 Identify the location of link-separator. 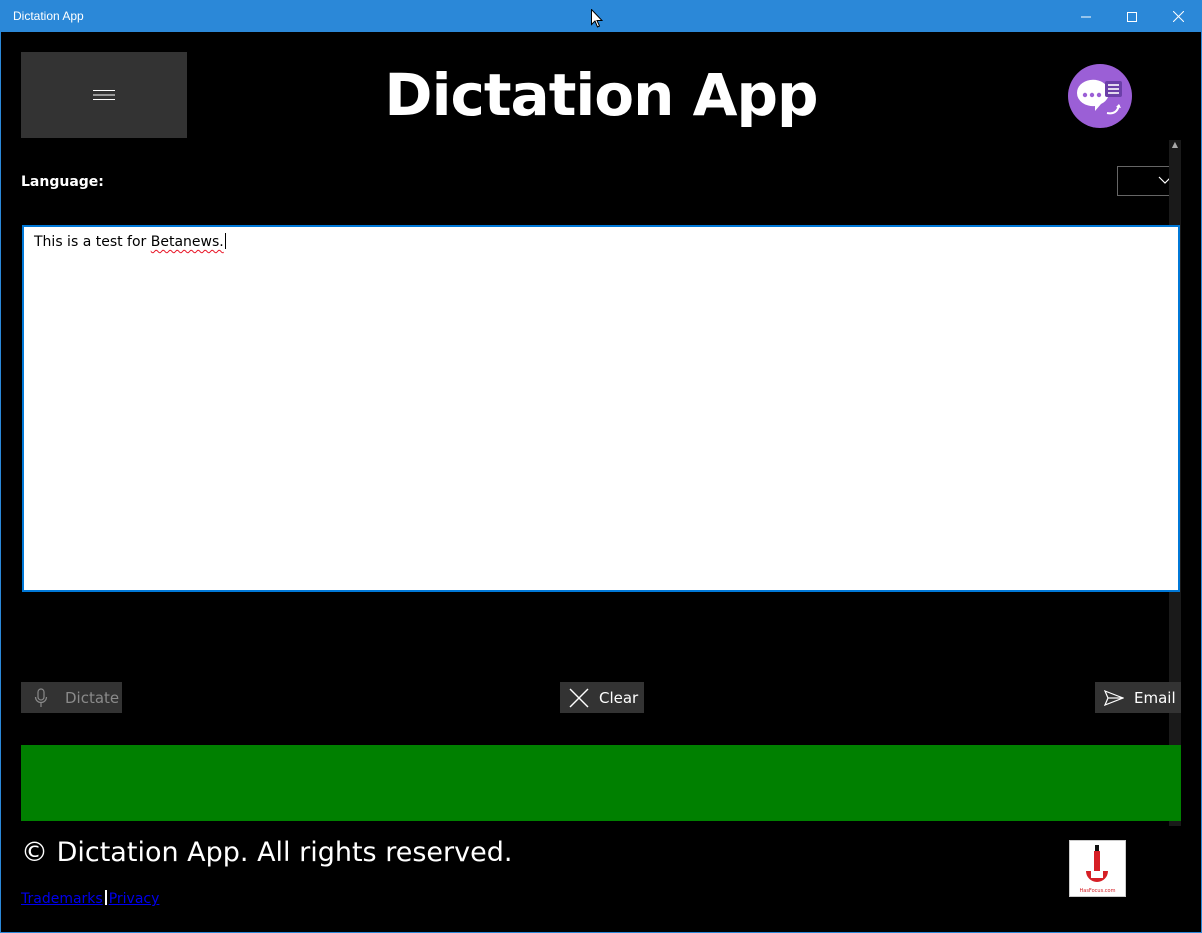
(105, 897).